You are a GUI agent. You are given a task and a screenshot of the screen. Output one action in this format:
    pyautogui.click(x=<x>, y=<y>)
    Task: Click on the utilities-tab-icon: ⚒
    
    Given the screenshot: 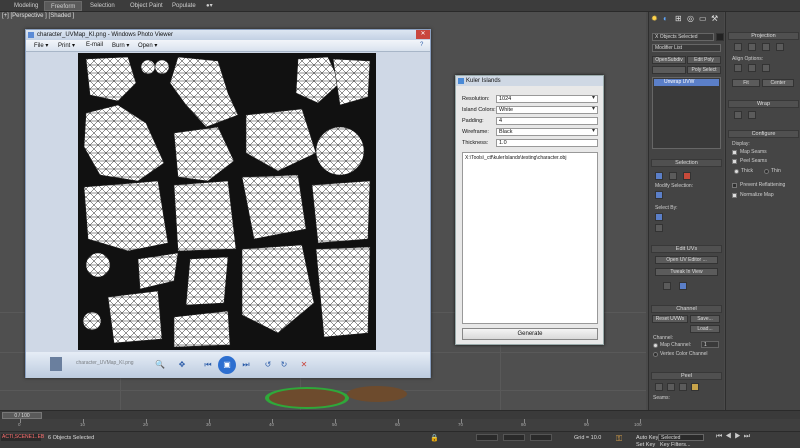 What is the action you would take?
    pyautogui.click(x=714, y=18)
    